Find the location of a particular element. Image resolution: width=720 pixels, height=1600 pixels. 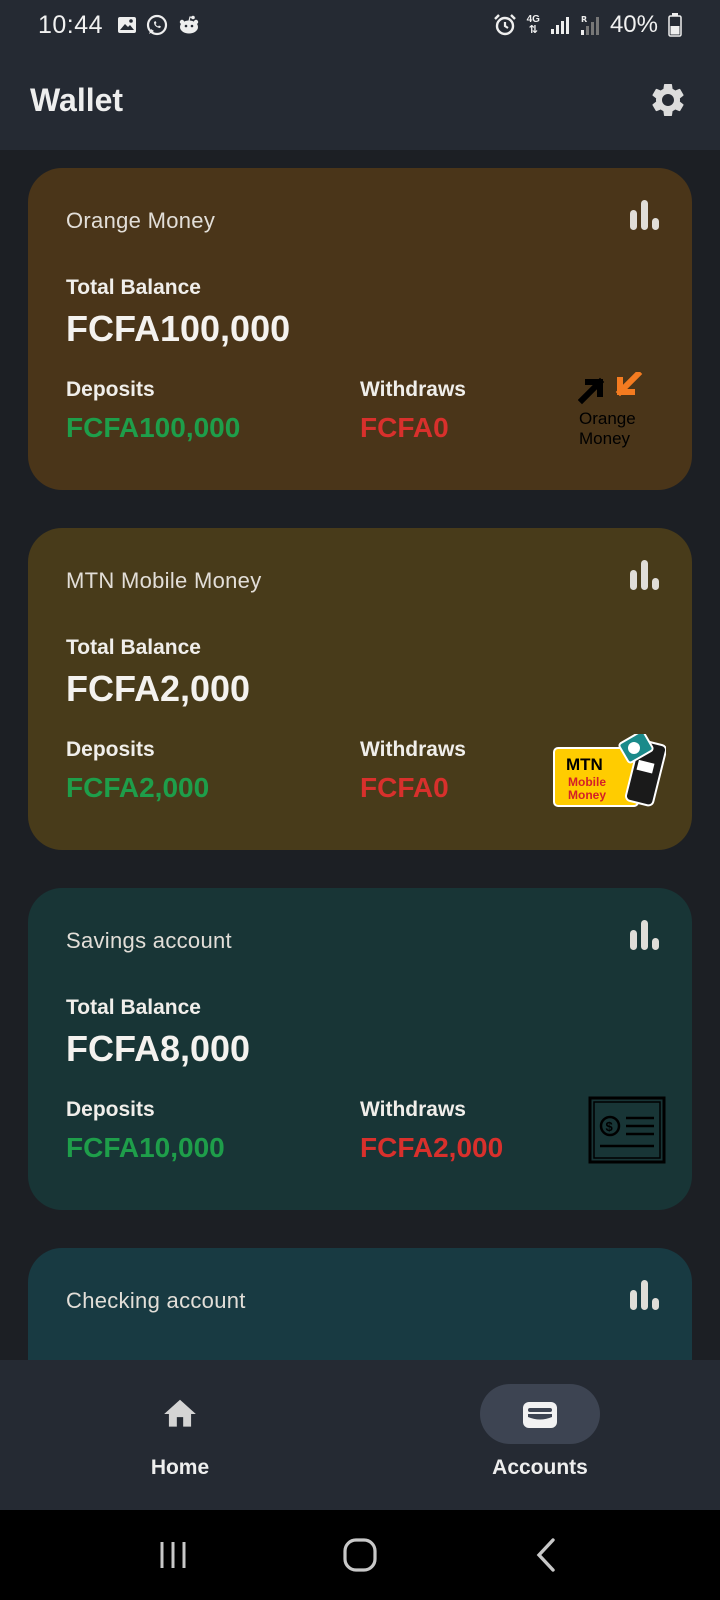

wallet-icon is located at coordinates (540, 1415).